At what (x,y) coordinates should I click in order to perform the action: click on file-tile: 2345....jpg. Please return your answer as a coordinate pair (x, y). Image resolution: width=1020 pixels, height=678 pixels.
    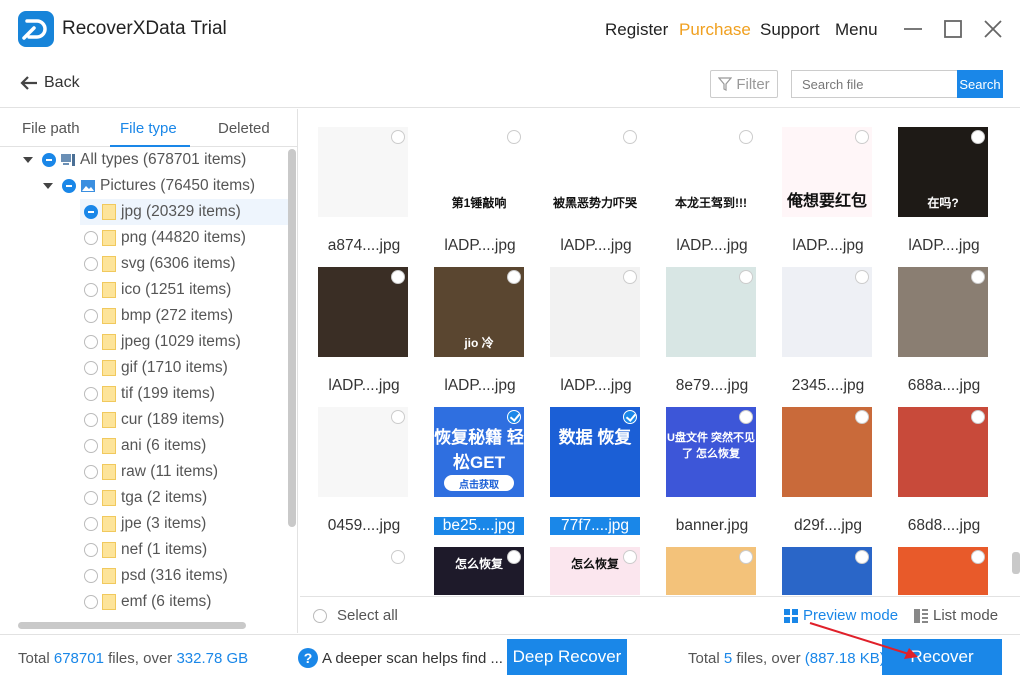
    Looking at the image, I should click on (824, 325).